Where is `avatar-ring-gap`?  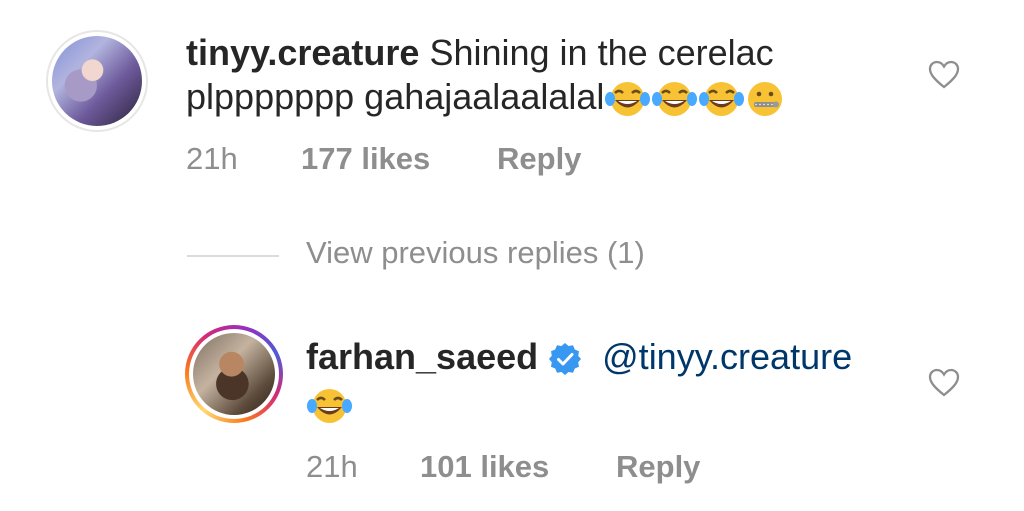
avatar-ring-gap is located at coordinates (234, 374).